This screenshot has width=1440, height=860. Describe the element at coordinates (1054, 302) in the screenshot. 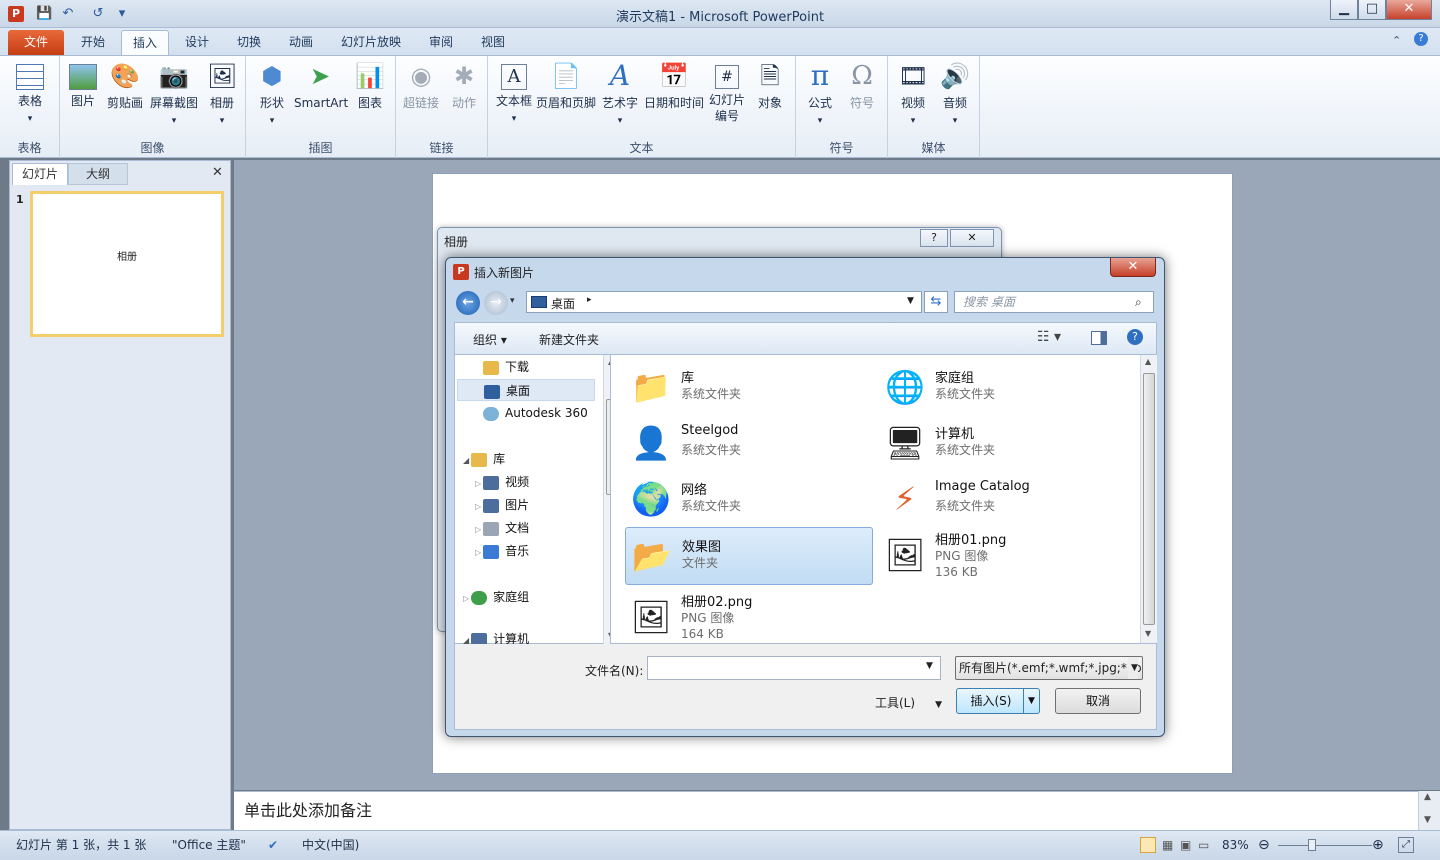

I see `search-input: 搜索 桌面 ⌕` at that location.